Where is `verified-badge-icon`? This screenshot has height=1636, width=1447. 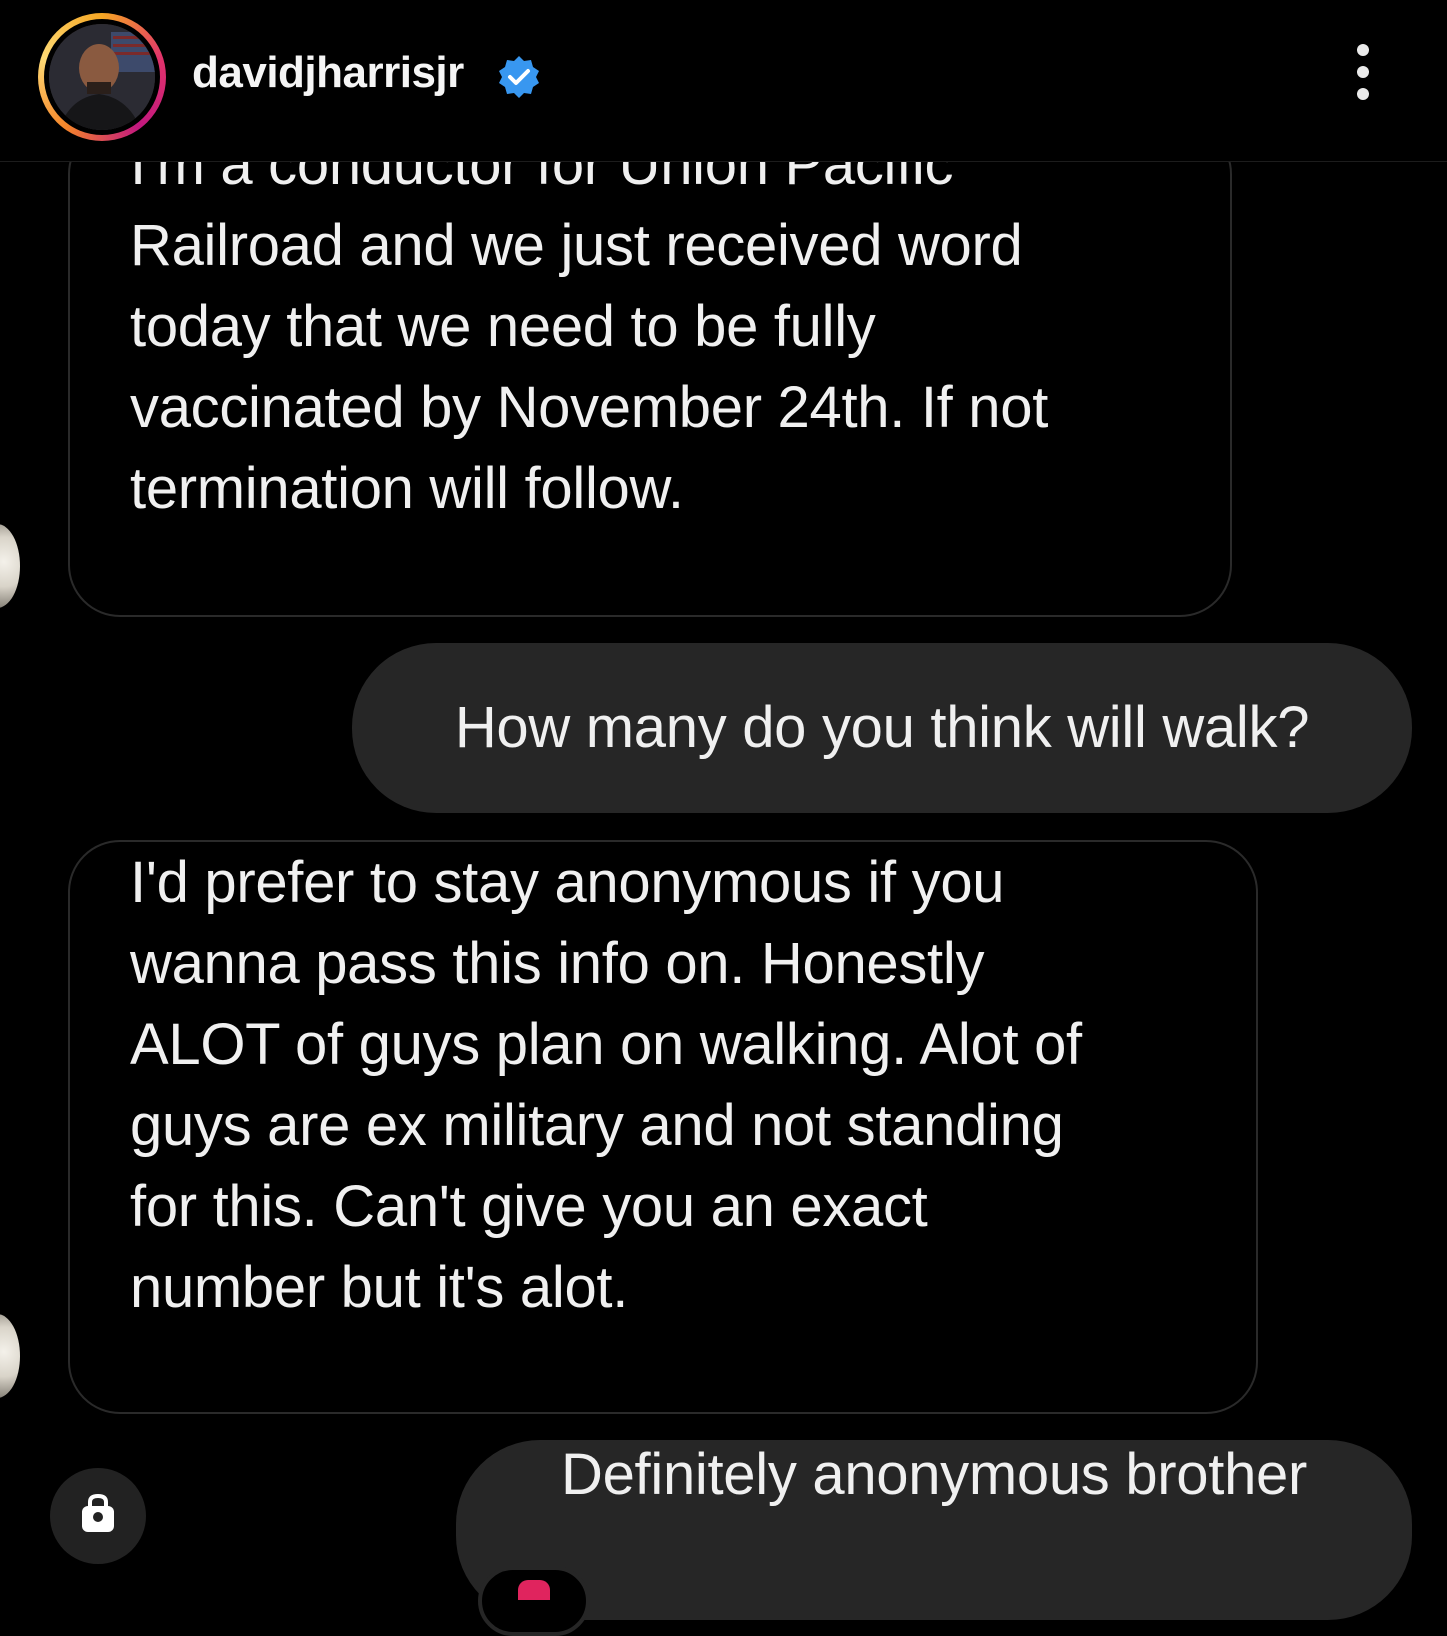 verified-badge-icon is located at coordinates (519, 77).